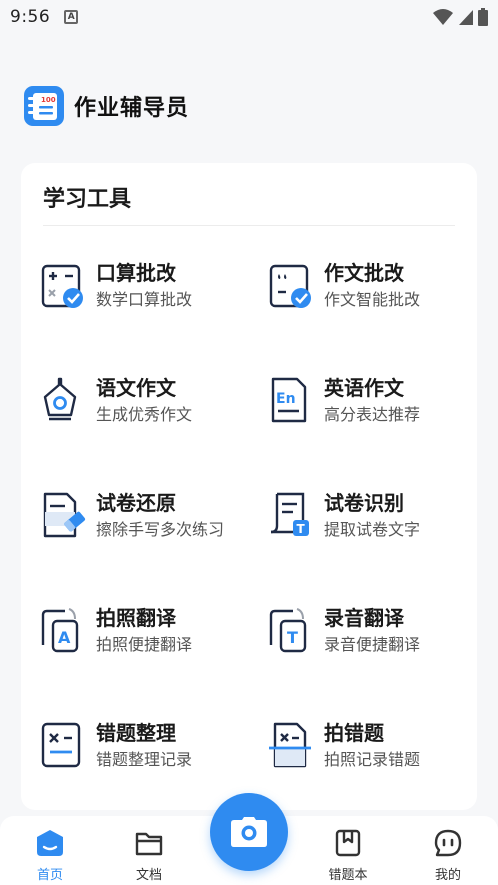 Image resolution: width=498 pixels, height=885 pixels. What do you see at coordinates (483, 17) in the screenshot?
I see `battery-icon` at bounding box center [483, 17].